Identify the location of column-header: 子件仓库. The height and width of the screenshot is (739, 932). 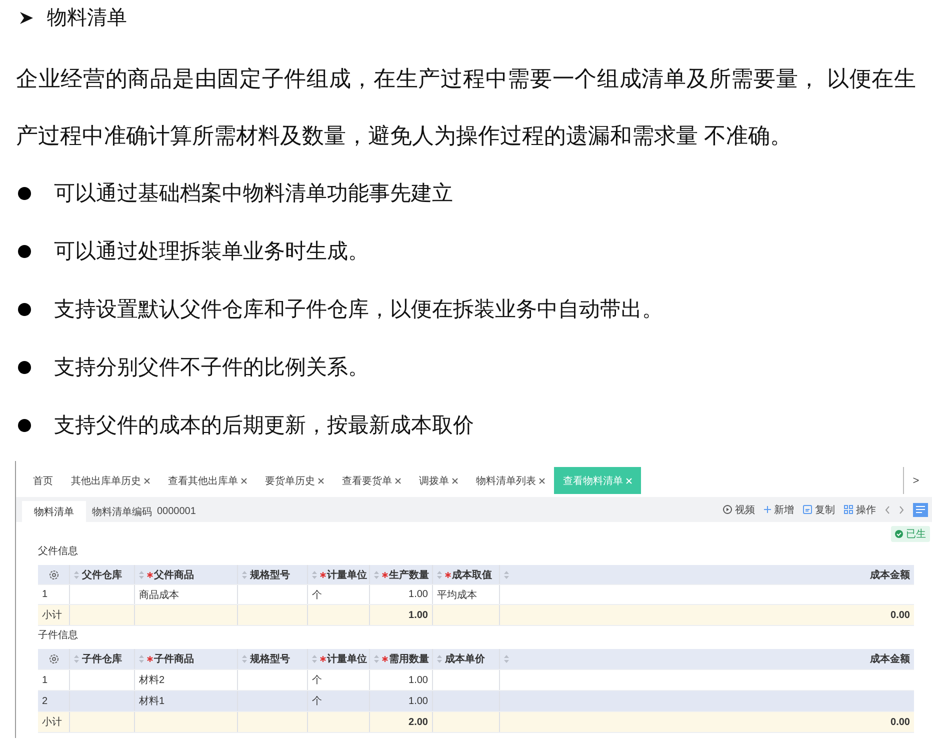
(102, 659).